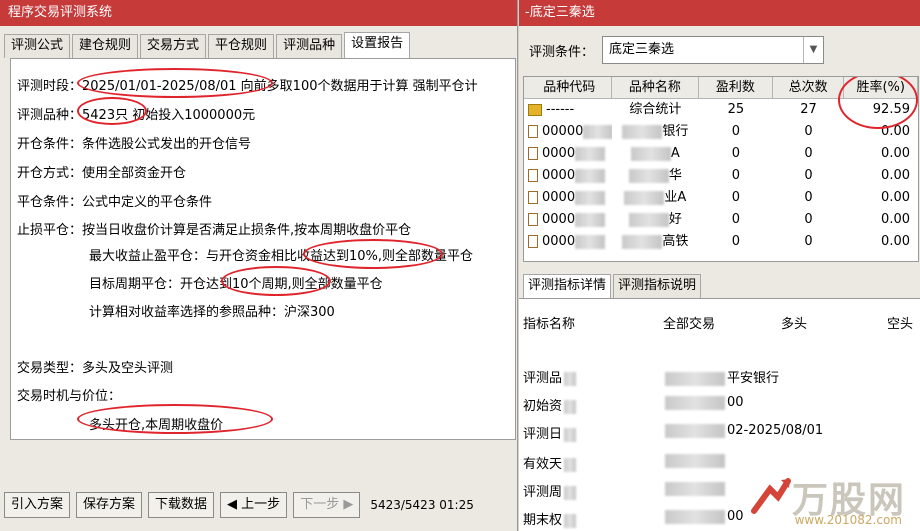 This screenshot has width=920, height=531. I want to click on table-row: 0000 业A 0 0 0.00, so click(721, 198).